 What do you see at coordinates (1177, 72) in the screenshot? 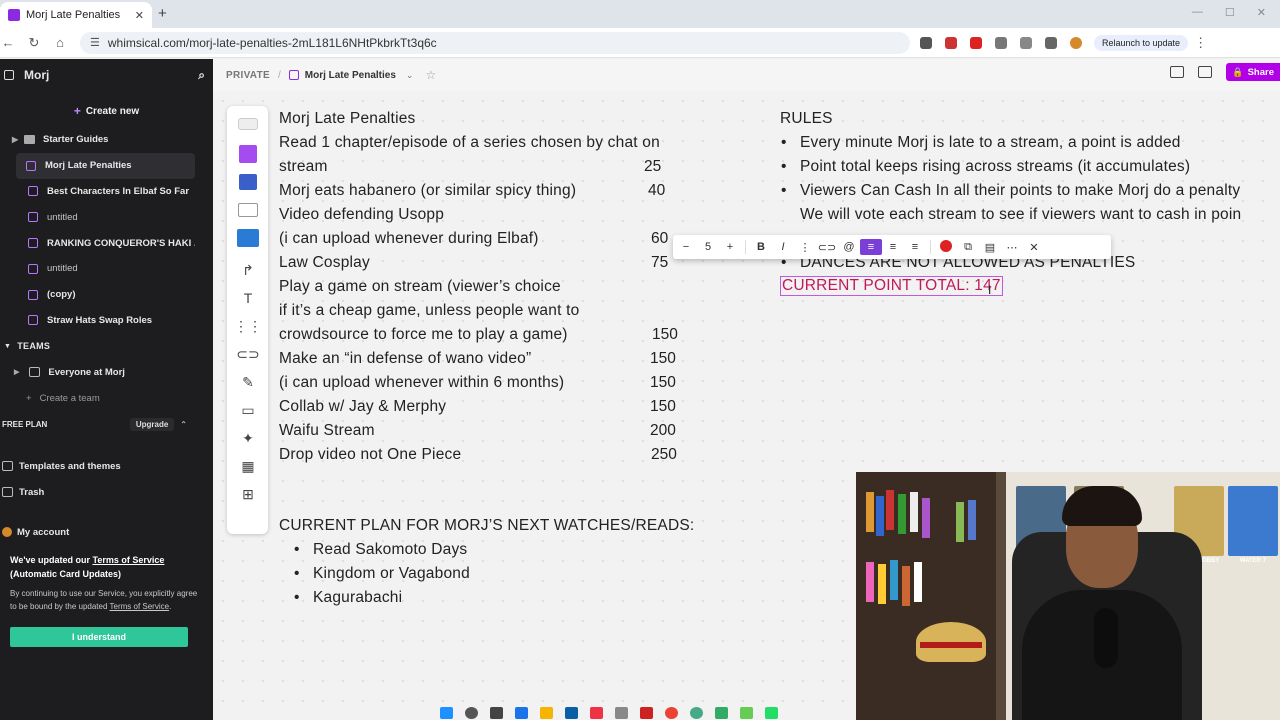
I see `present-icon` at bounding box center [1177, 72].